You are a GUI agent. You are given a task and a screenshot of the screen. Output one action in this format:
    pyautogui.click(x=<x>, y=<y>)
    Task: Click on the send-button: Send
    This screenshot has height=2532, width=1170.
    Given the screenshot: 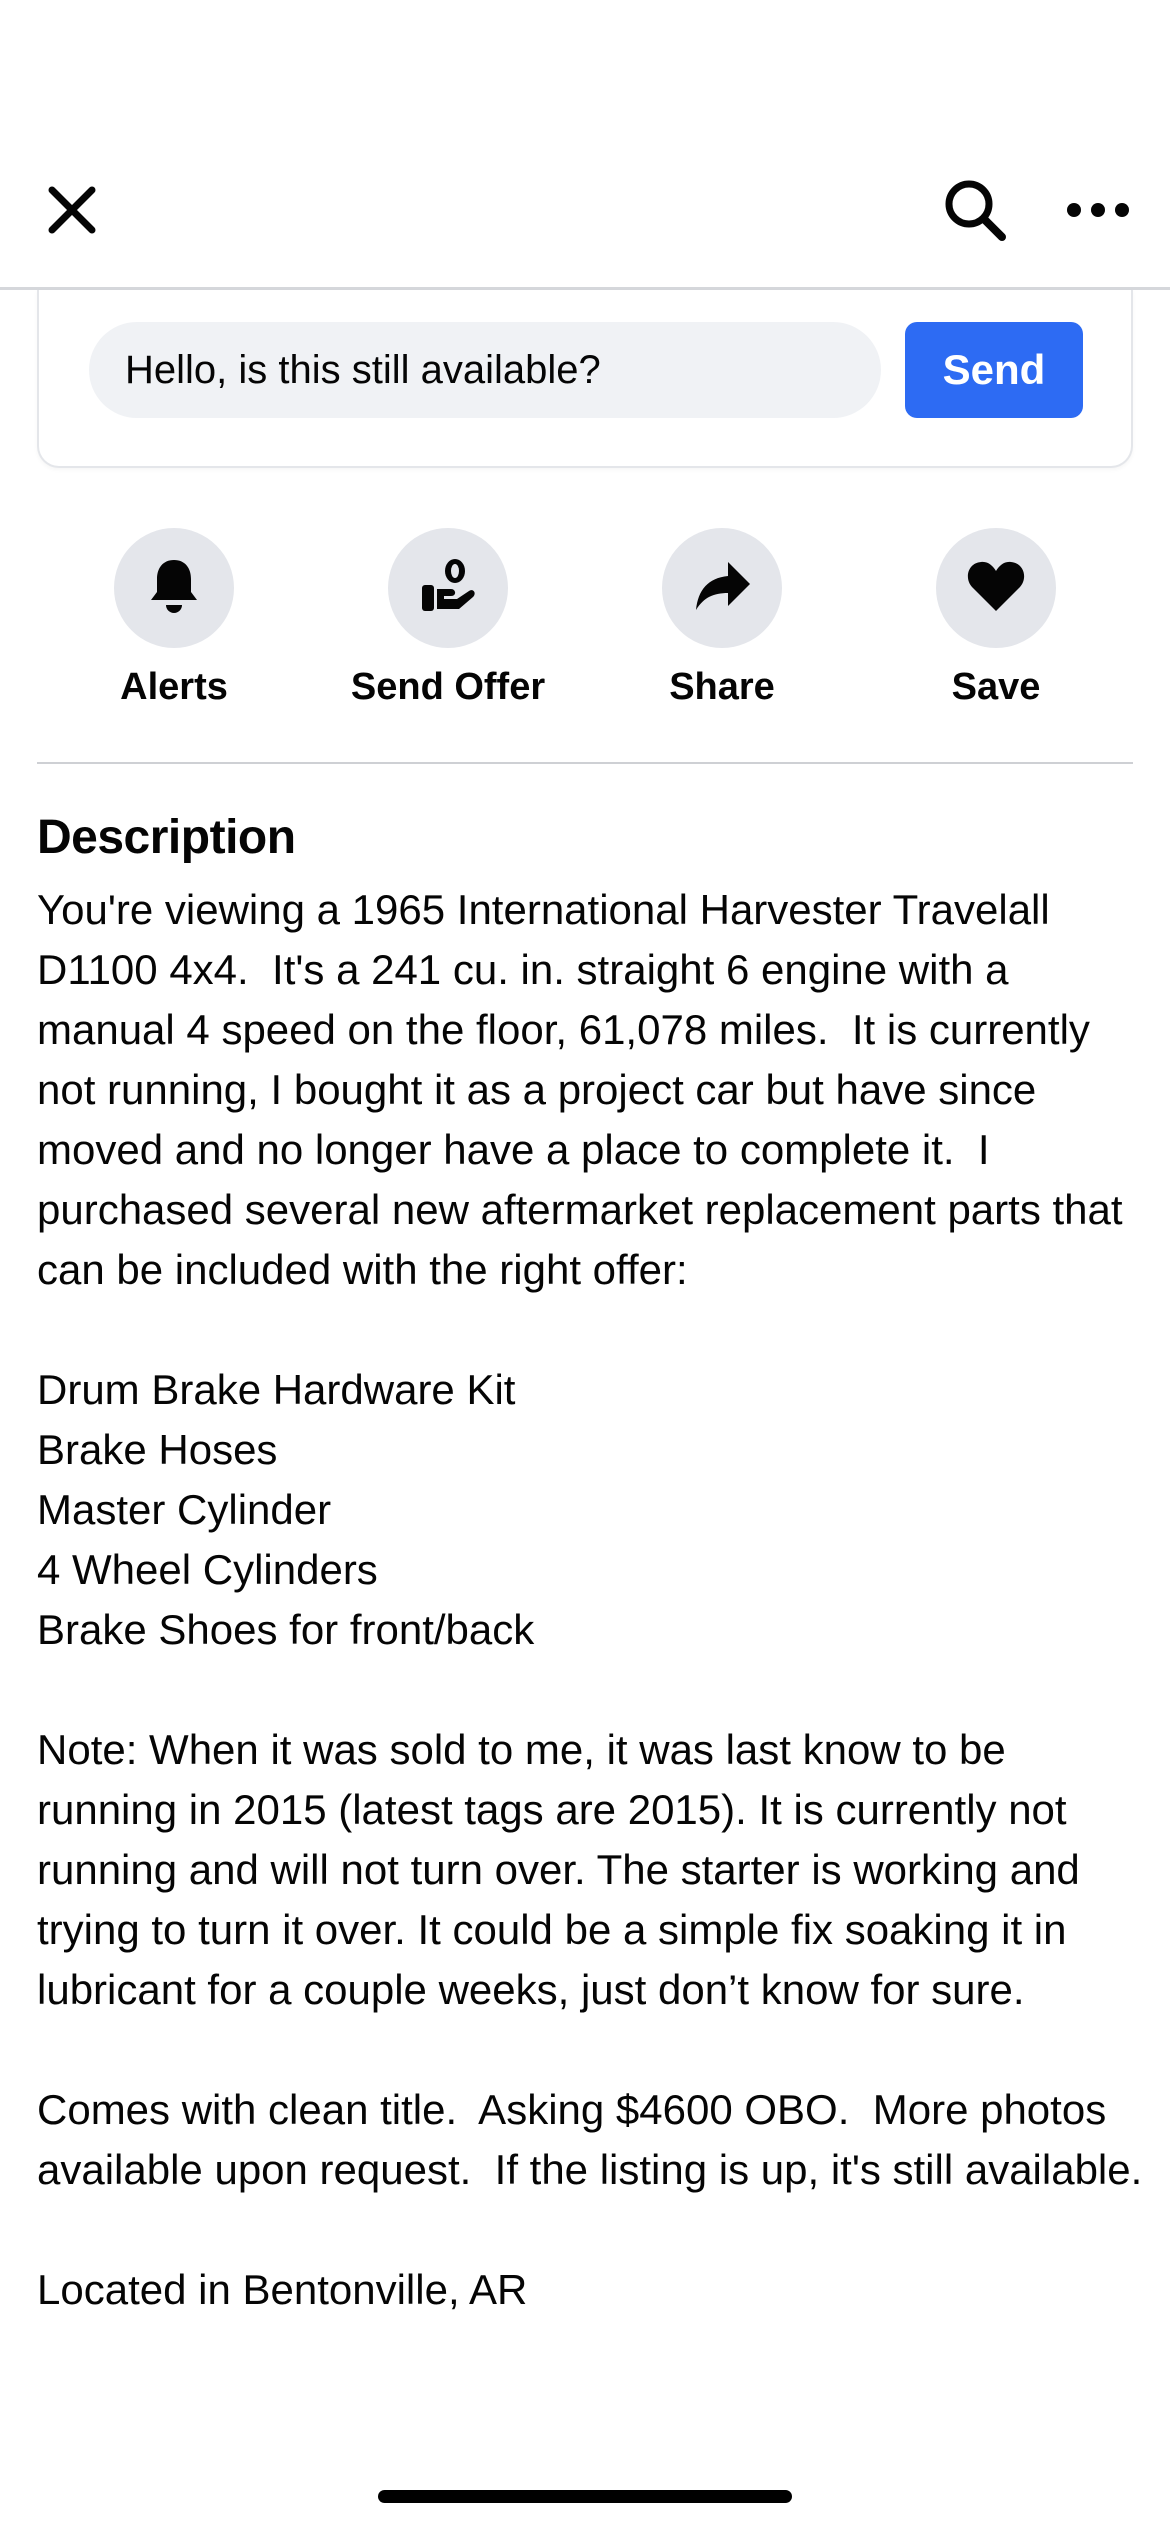 What is the action you would take?
    pyautogui.click(x=994, y=370)
    